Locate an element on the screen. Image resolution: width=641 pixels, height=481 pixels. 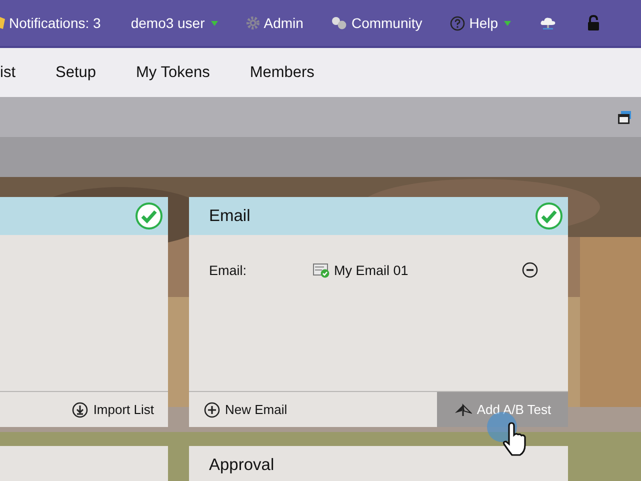
remove-icon is located at coordinates (530, 270).